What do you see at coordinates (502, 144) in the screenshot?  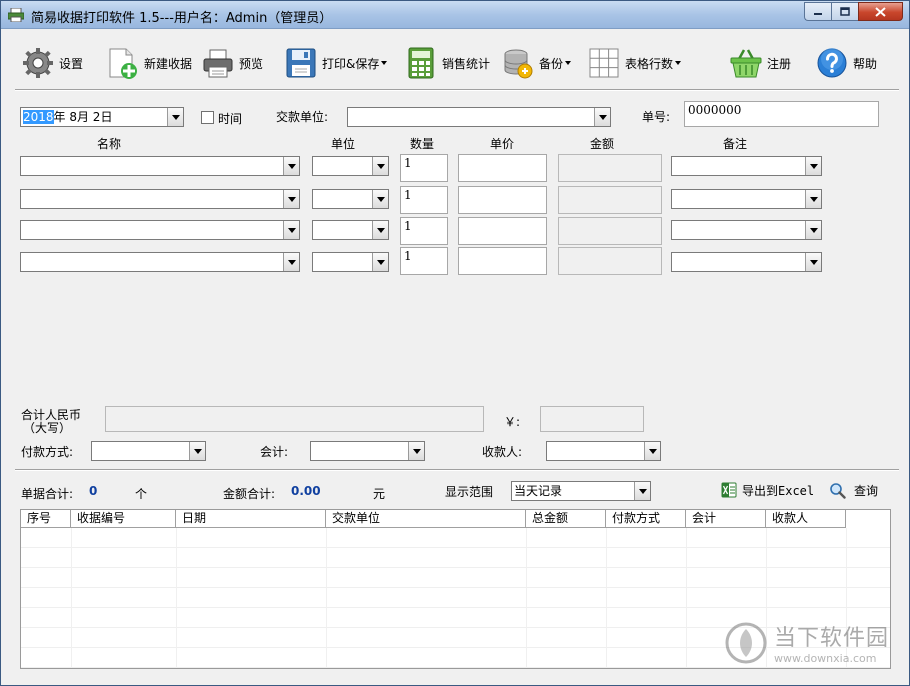 I see `col-price-header: 单价` at bounding box center [502, 144].